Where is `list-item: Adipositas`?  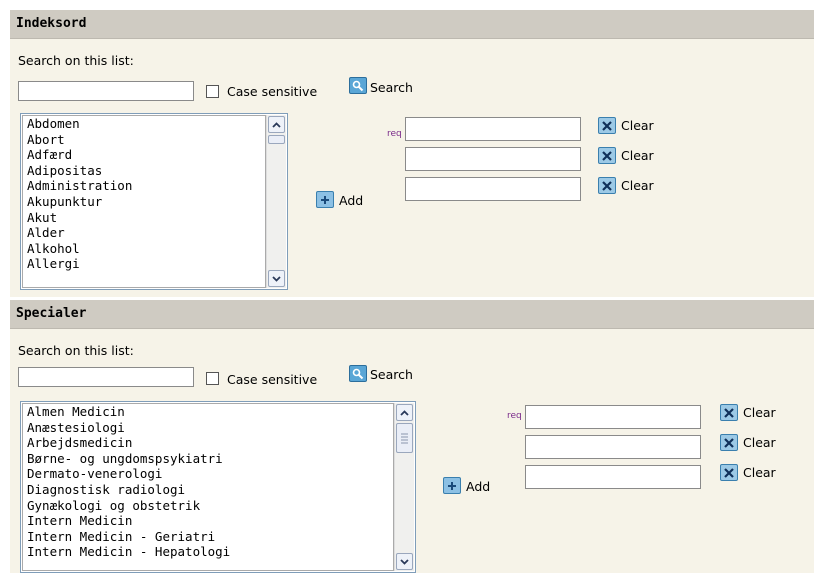
list-item: Adipositas is located at coordinates (144, 171).